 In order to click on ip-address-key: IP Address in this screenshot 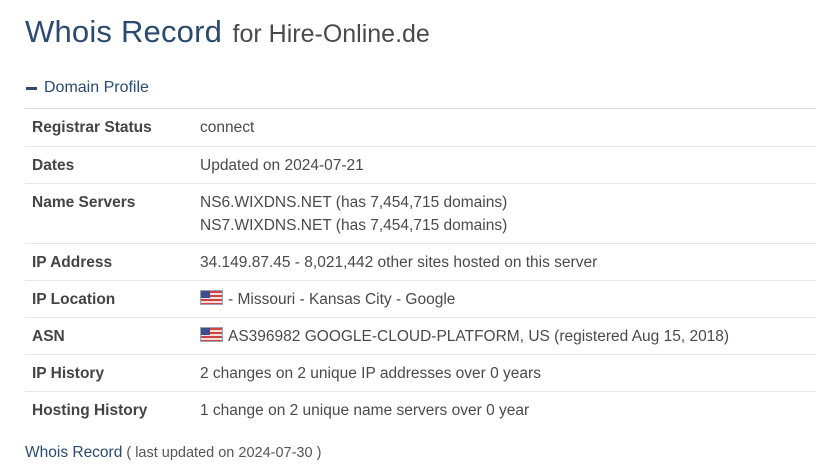, I will do `click(72, 262)`.